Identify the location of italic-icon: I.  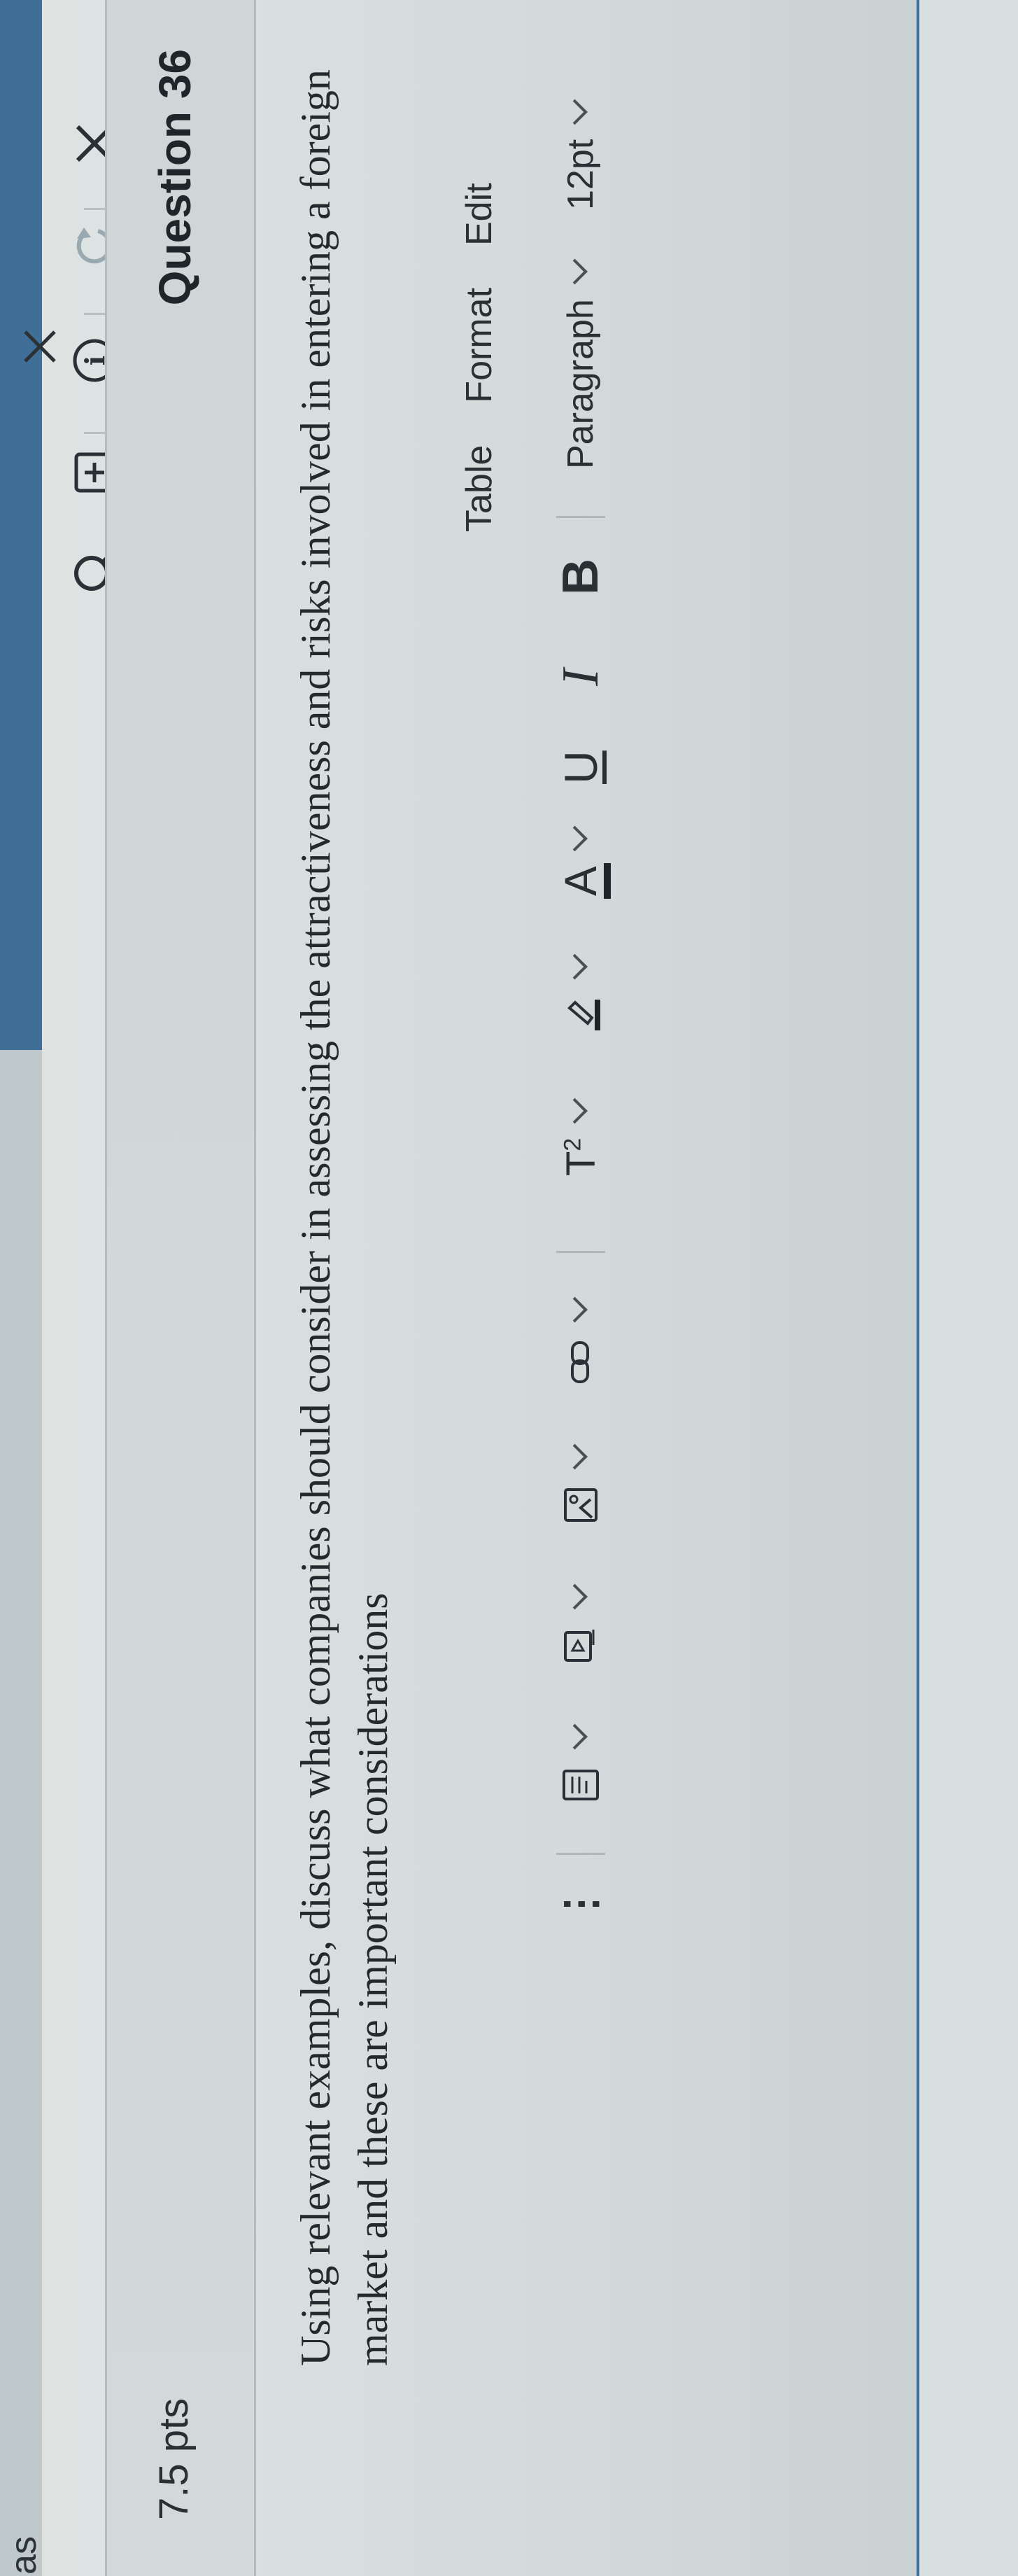
(580, 677).